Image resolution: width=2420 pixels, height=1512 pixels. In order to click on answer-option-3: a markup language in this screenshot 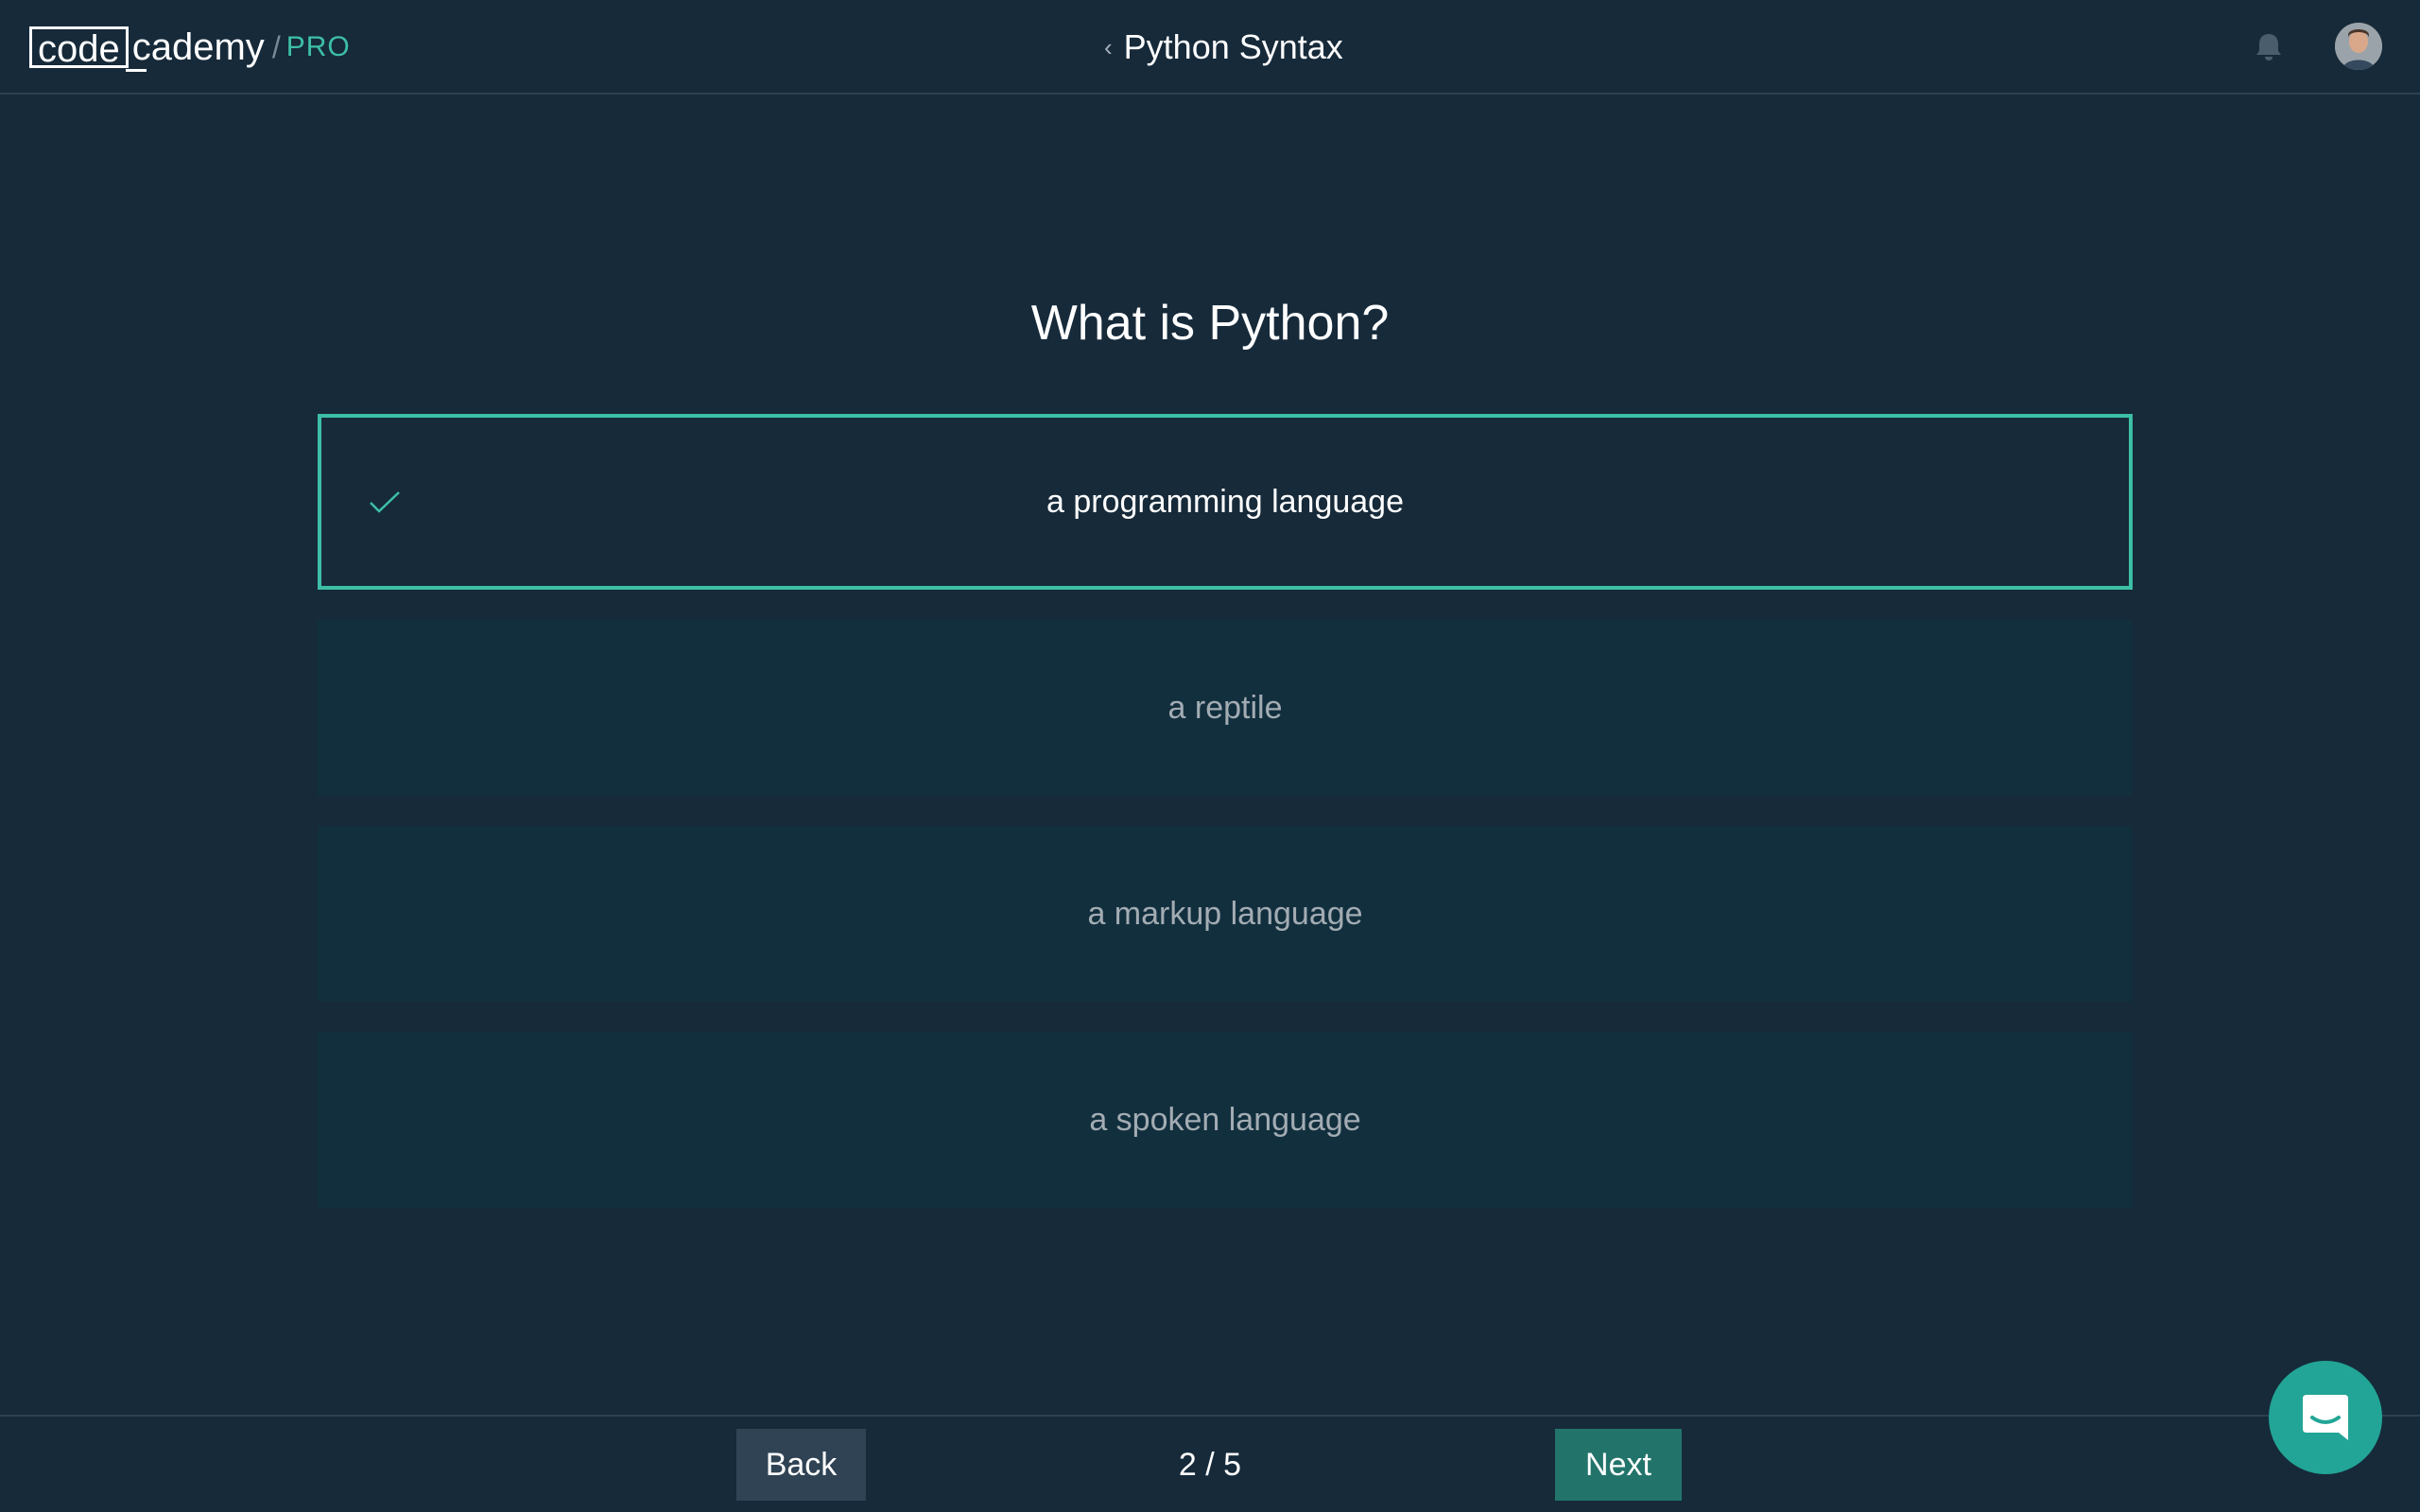, I will do `click(1225, 914)`.